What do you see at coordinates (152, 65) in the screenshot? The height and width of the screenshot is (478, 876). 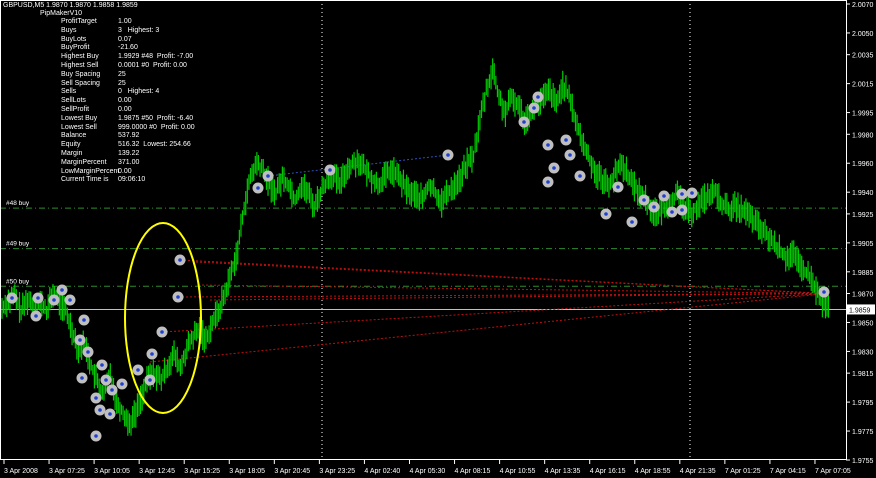 I see `info-value: 0.0001 #0 Profit: 0.00` at bounding box center [152, 65].